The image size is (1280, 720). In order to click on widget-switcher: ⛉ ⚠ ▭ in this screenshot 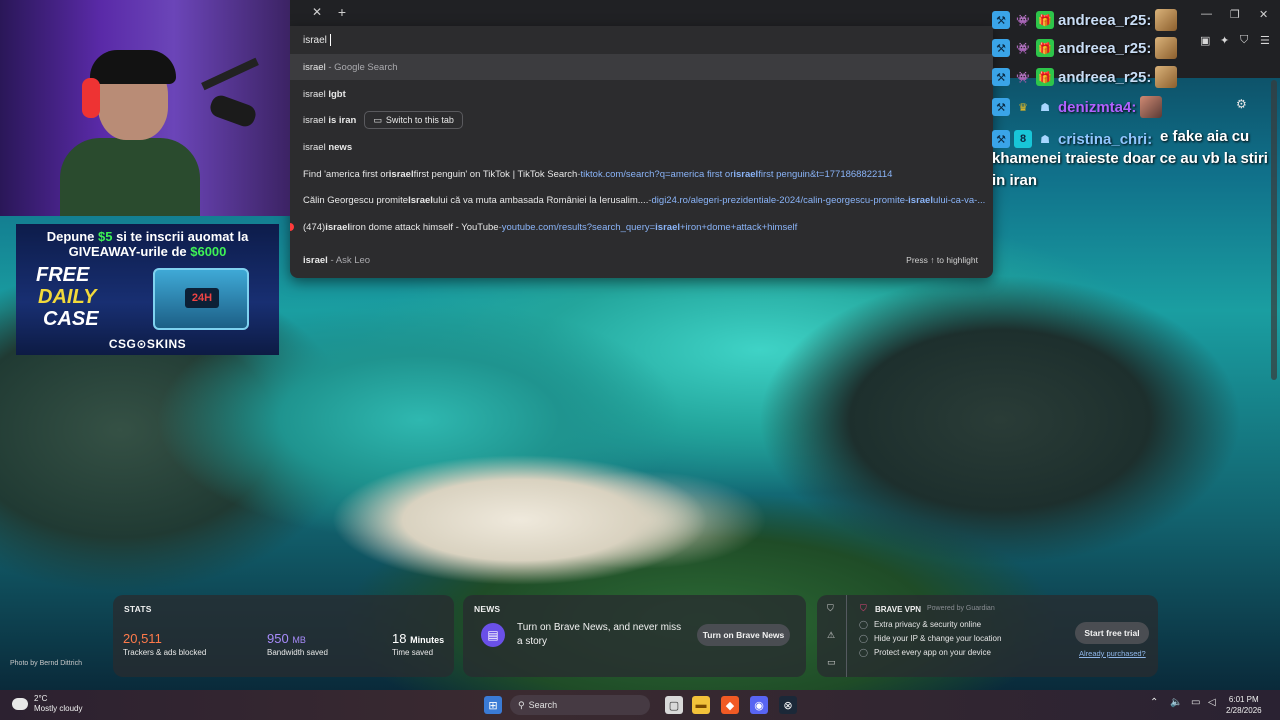, I will do `click(832, 636)`.